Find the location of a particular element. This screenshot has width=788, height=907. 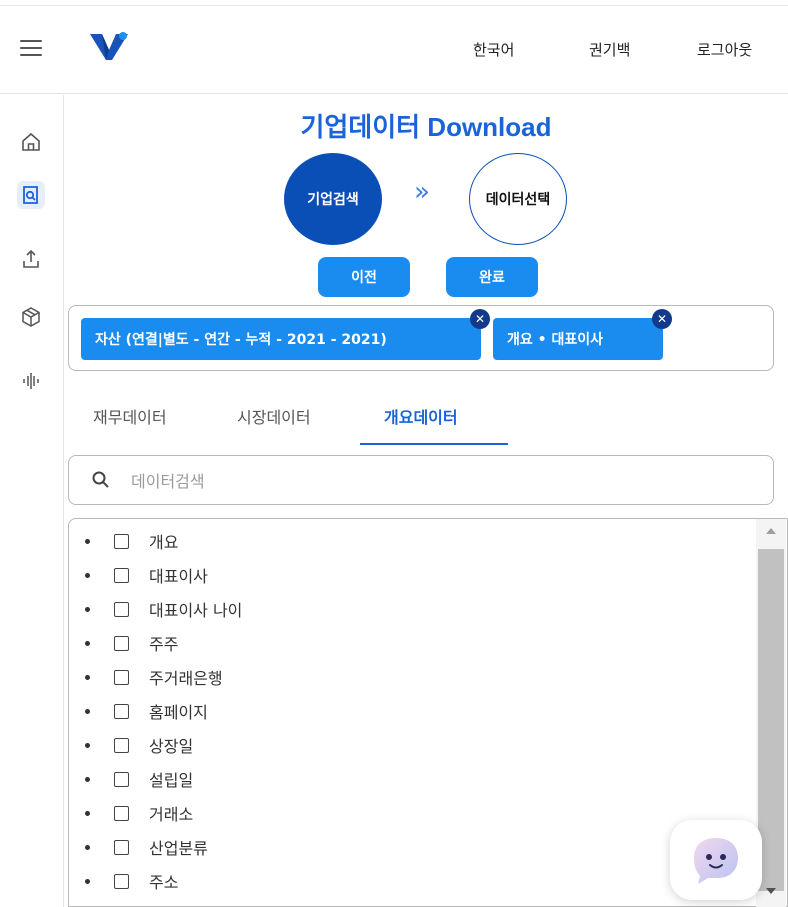

item-label: 산업분류 is located at coordinates (178, 848).